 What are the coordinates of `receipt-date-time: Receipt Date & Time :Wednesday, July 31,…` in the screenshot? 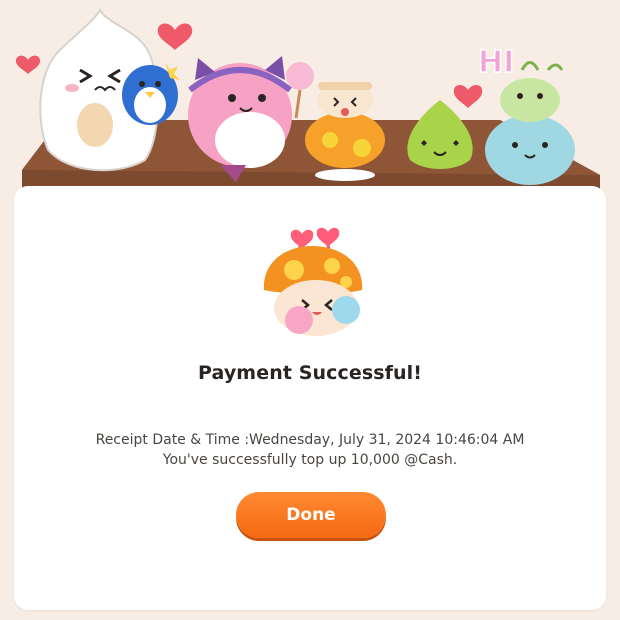 It's located at (310, 440).